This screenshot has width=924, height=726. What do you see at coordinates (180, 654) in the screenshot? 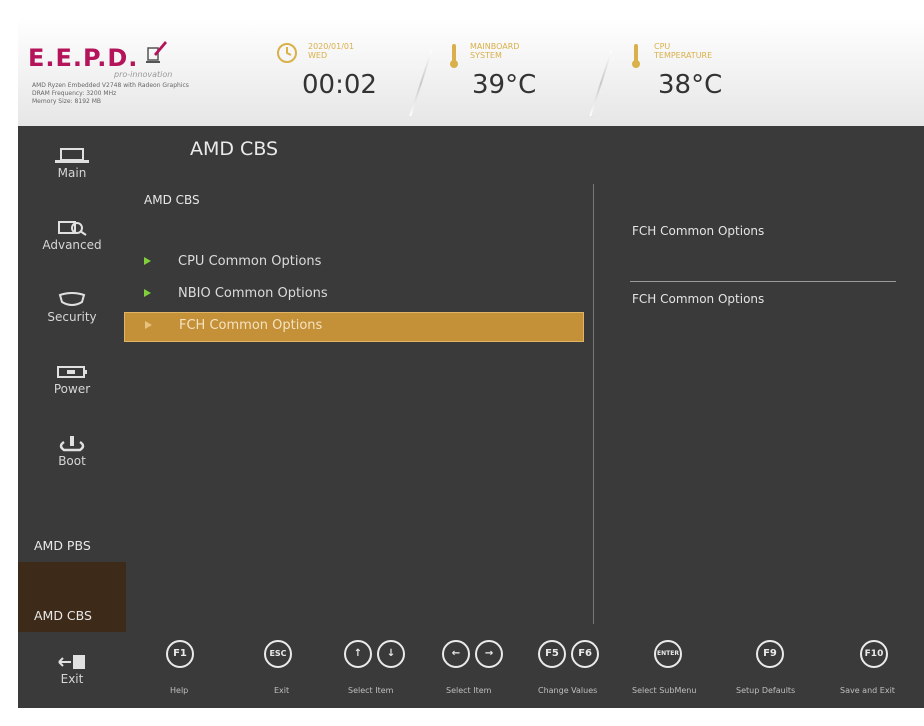
I see `f1-key-icon: F1` at bounding box center [180, 654].